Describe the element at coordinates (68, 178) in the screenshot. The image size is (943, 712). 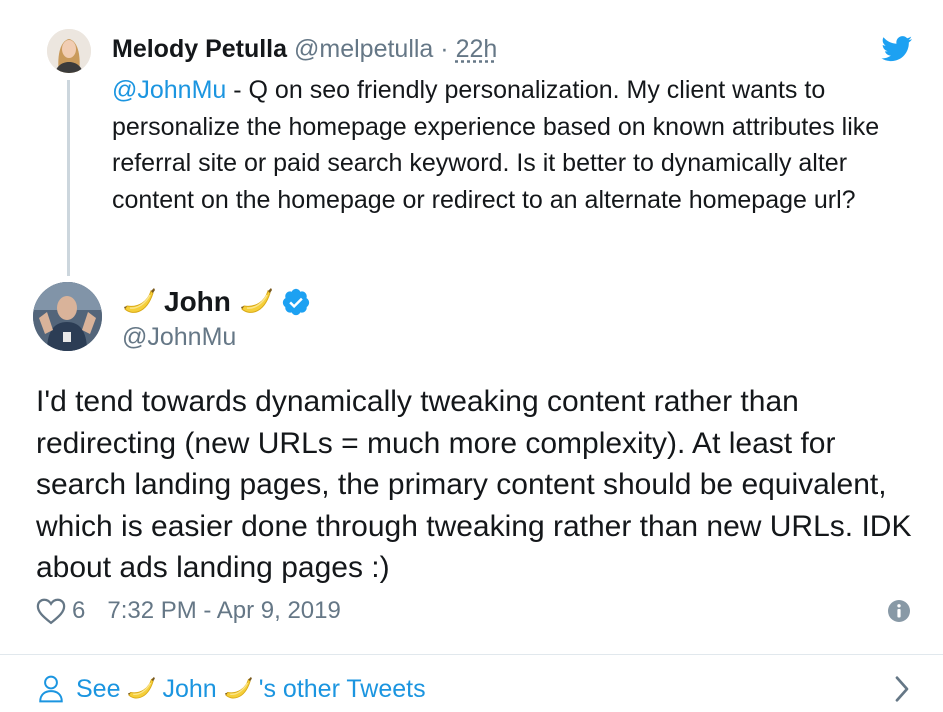
I see `thread-connector-line` at that location.